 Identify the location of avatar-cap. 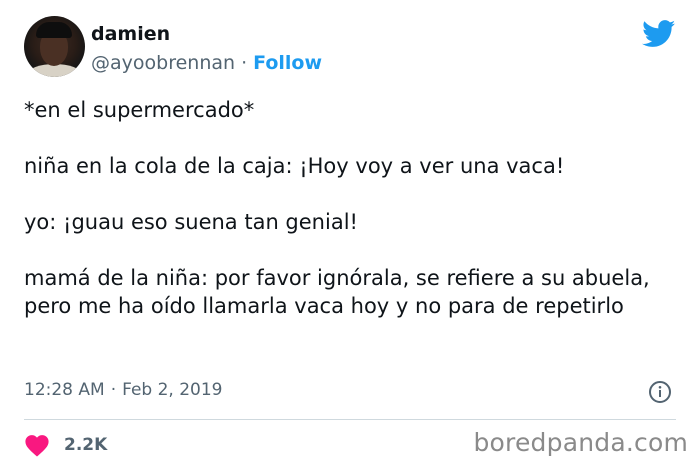
(54, 30).